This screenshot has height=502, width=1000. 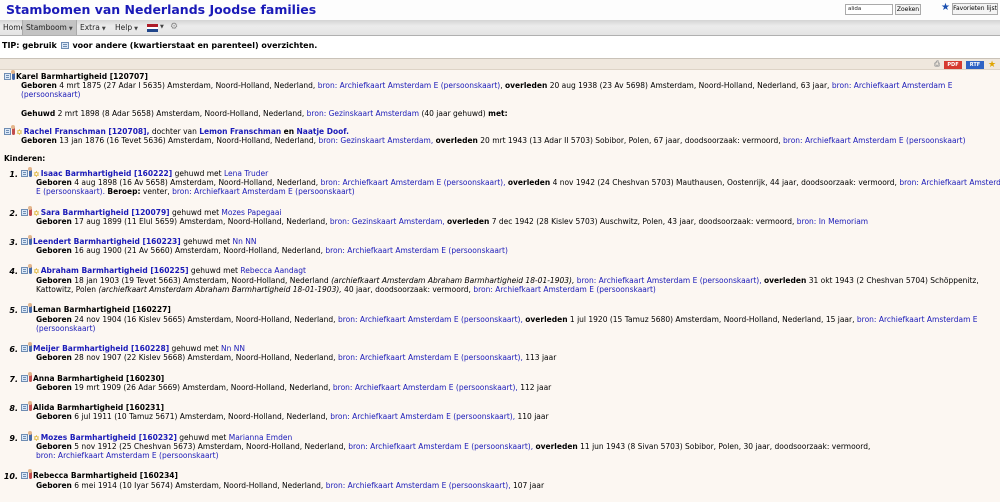 I want to click on print-icon: ⎙, so click(x=937, y=65).